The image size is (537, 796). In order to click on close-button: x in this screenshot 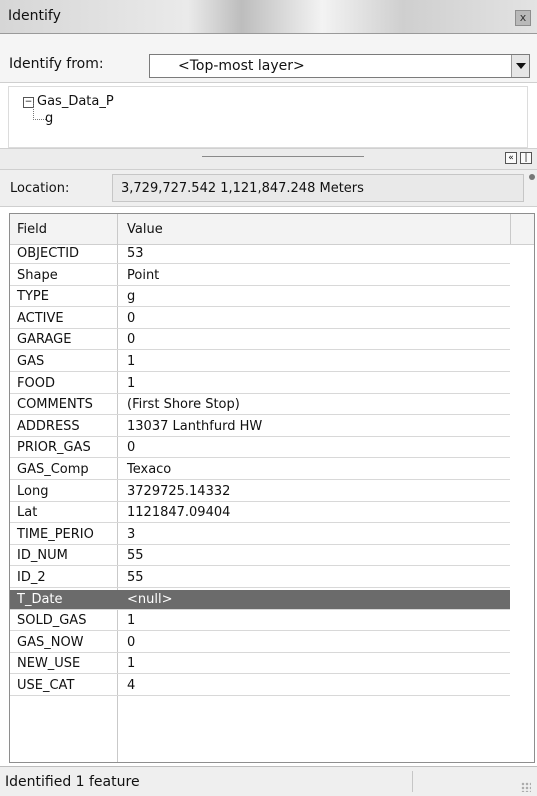, I will do `click(523, 18)`.